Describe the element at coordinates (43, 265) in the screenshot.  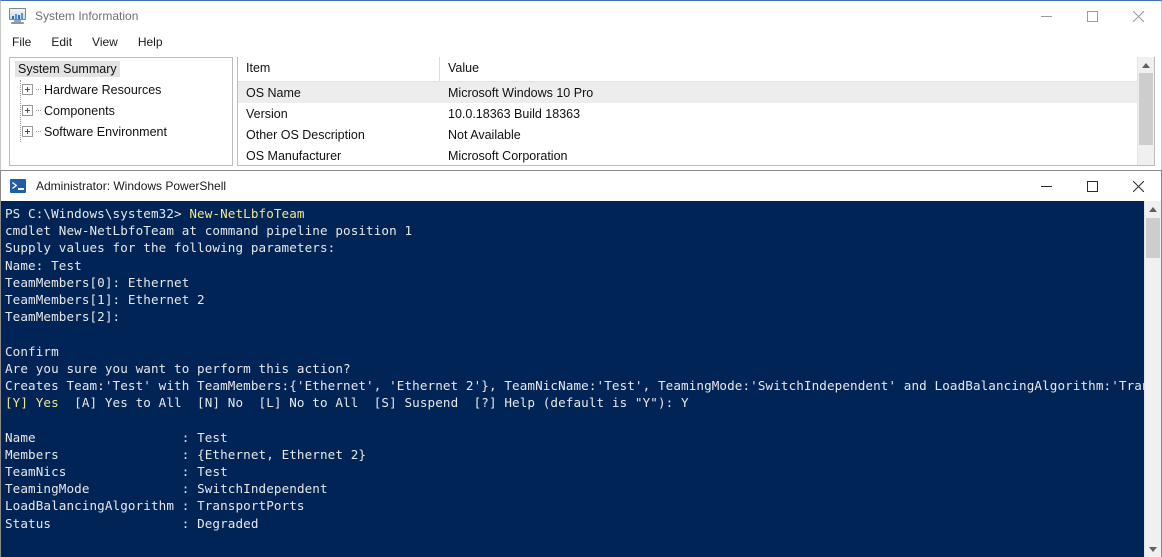
I see `console-line: Name: Test` at that location.